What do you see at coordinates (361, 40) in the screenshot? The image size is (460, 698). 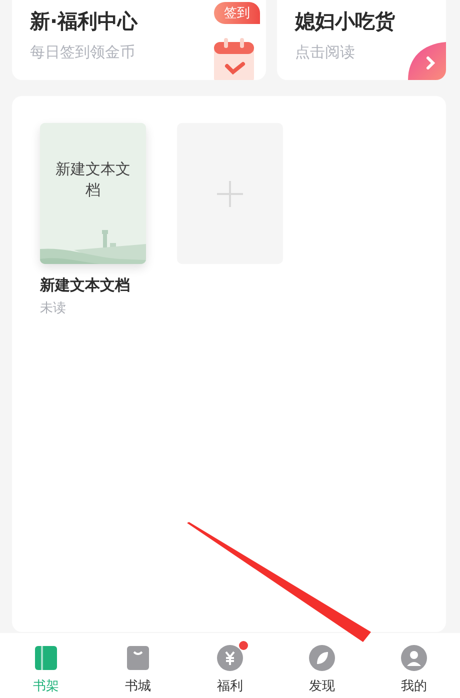 I see `promo-card: 媳妇小吃货 点击阅读` at bounding box center [361, 40].